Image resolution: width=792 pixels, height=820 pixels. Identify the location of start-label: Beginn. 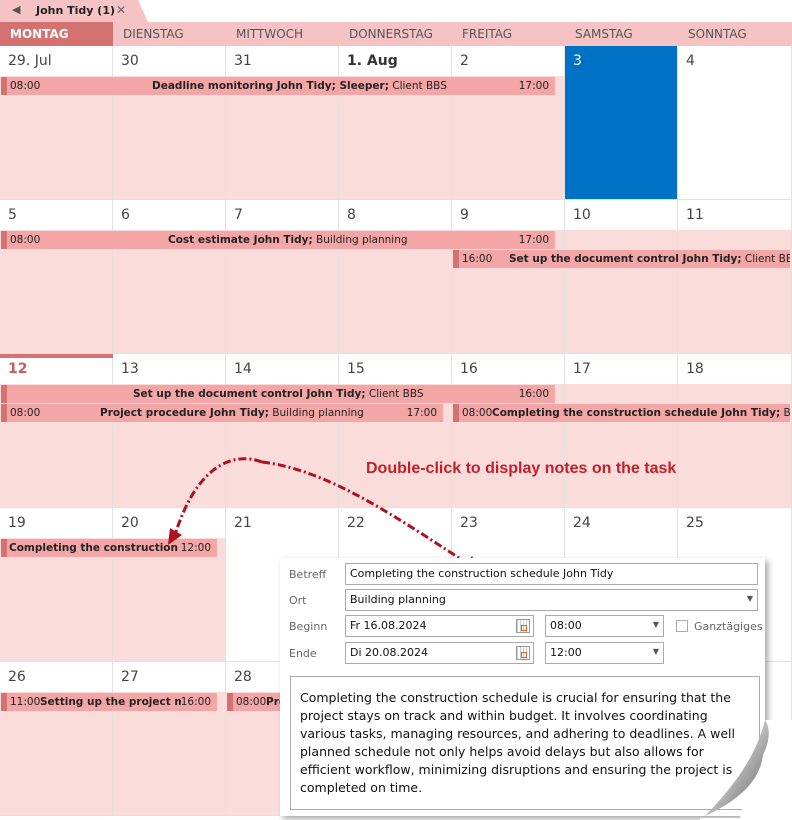
(308, 626).